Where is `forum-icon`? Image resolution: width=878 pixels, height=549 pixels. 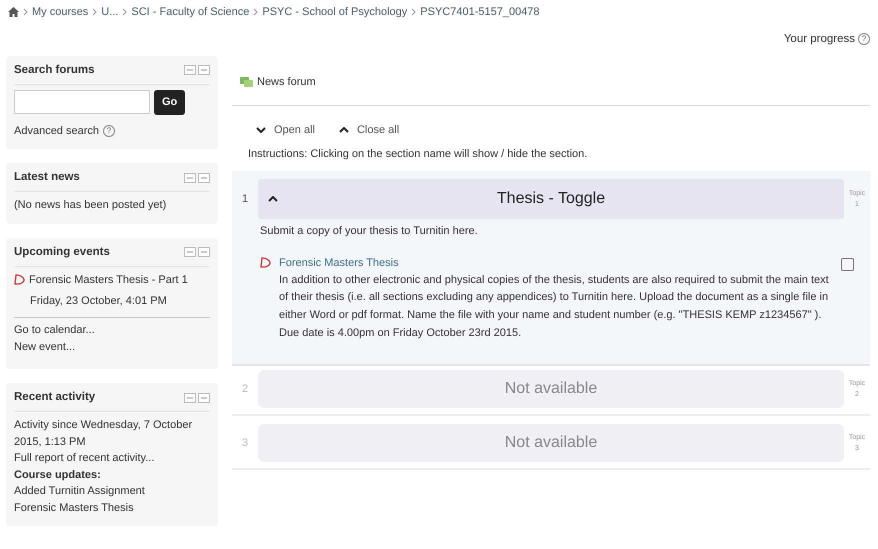 forum-icon is located at coordinates (246, 82).